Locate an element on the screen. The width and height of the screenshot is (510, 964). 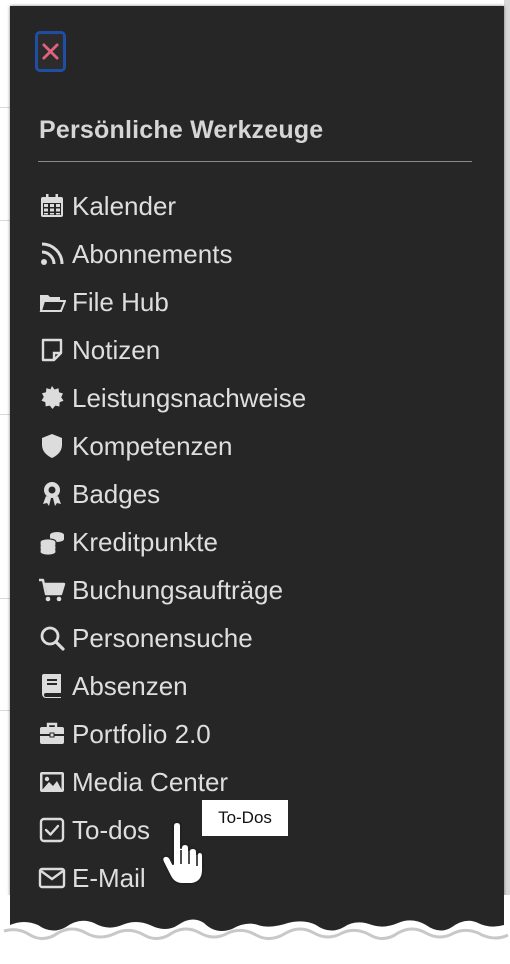
menu-item-file-hub: File Hub is located at coordinates (258, 302).